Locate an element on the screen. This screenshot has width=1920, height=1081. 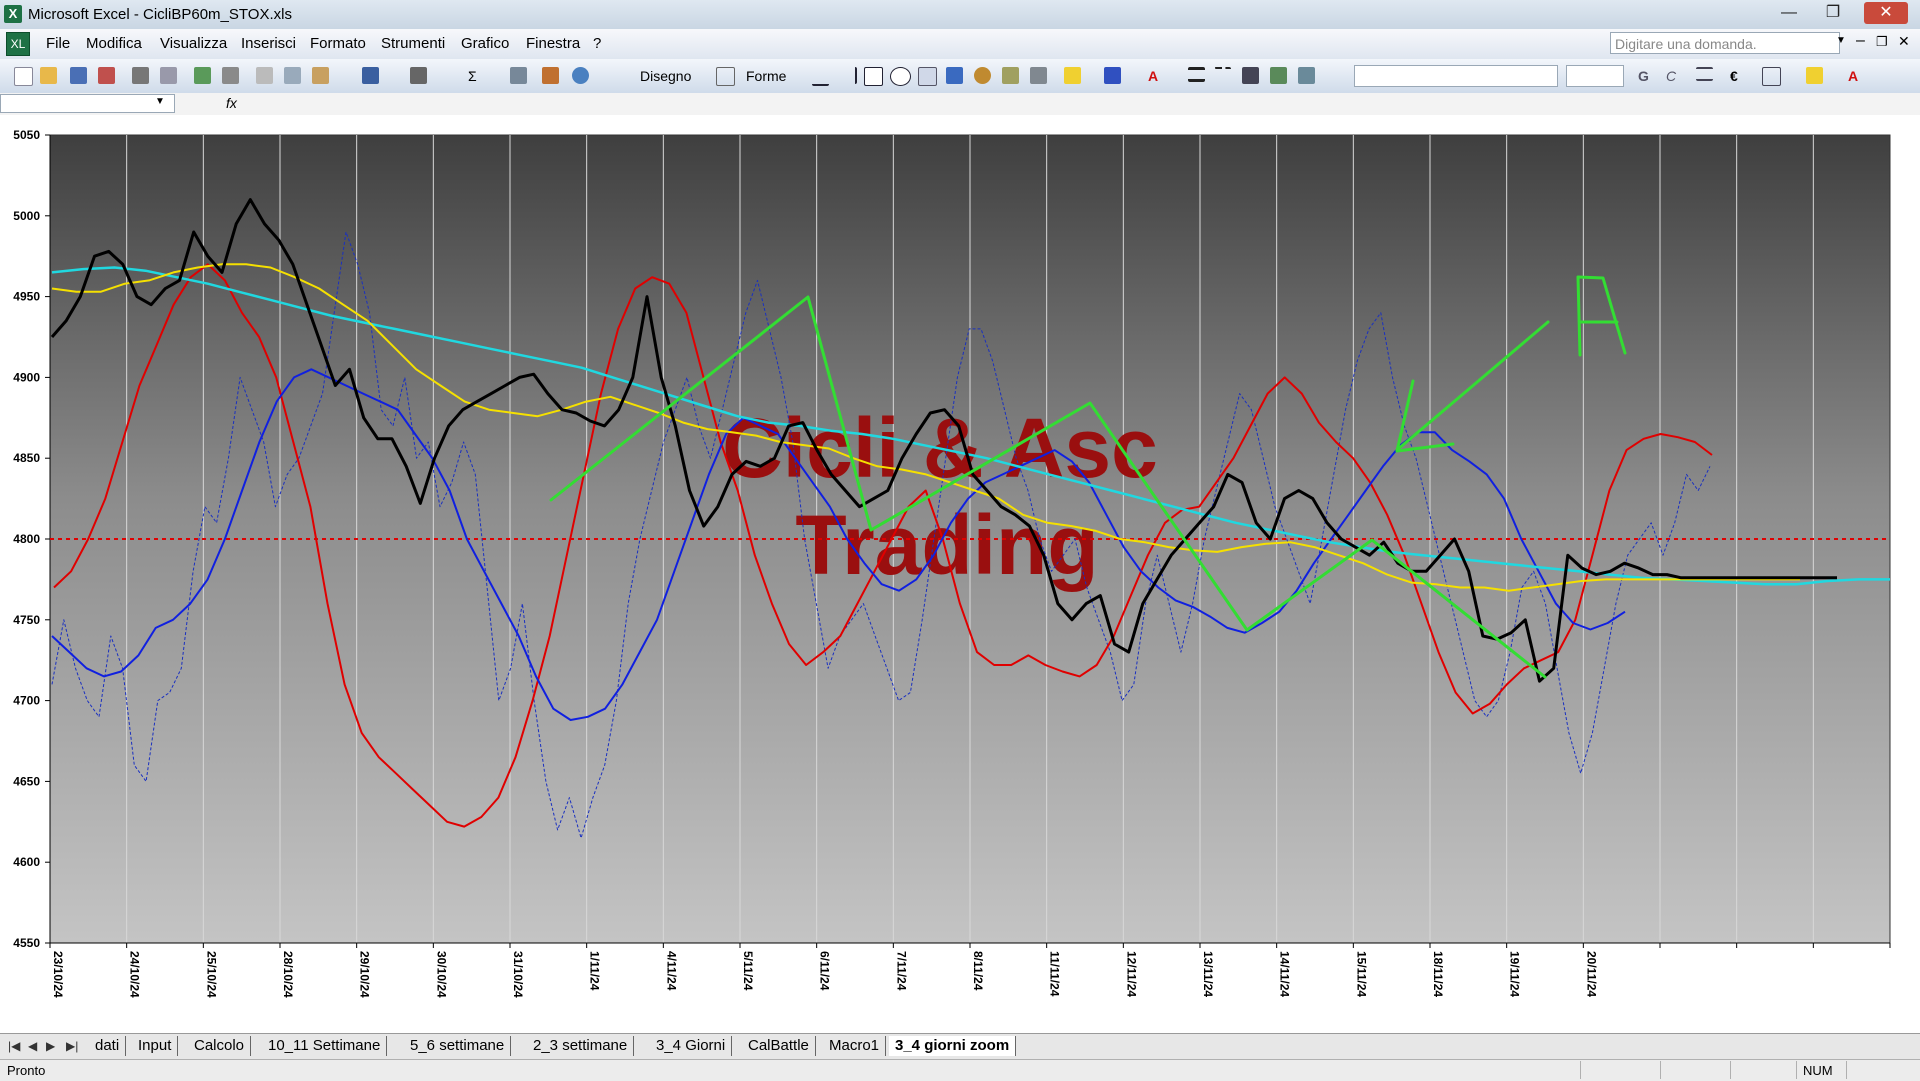
cell-fill-icon is located at coordinates (1814, 75).